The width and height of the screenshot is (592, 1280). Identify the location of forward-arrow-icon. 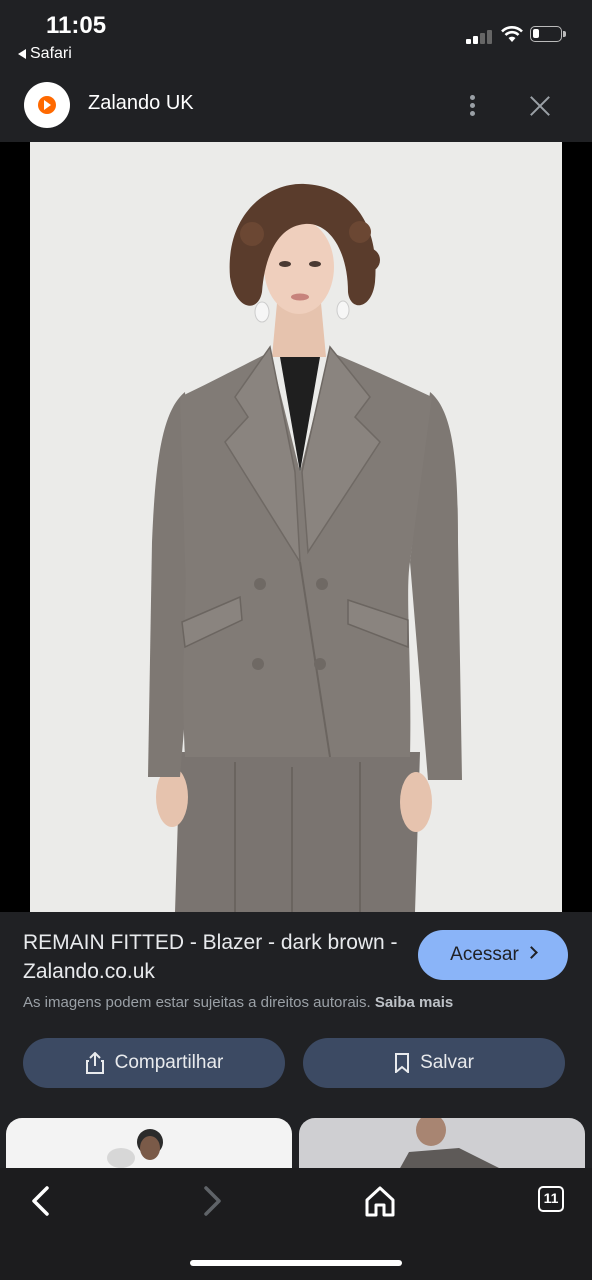
(212, 1202).